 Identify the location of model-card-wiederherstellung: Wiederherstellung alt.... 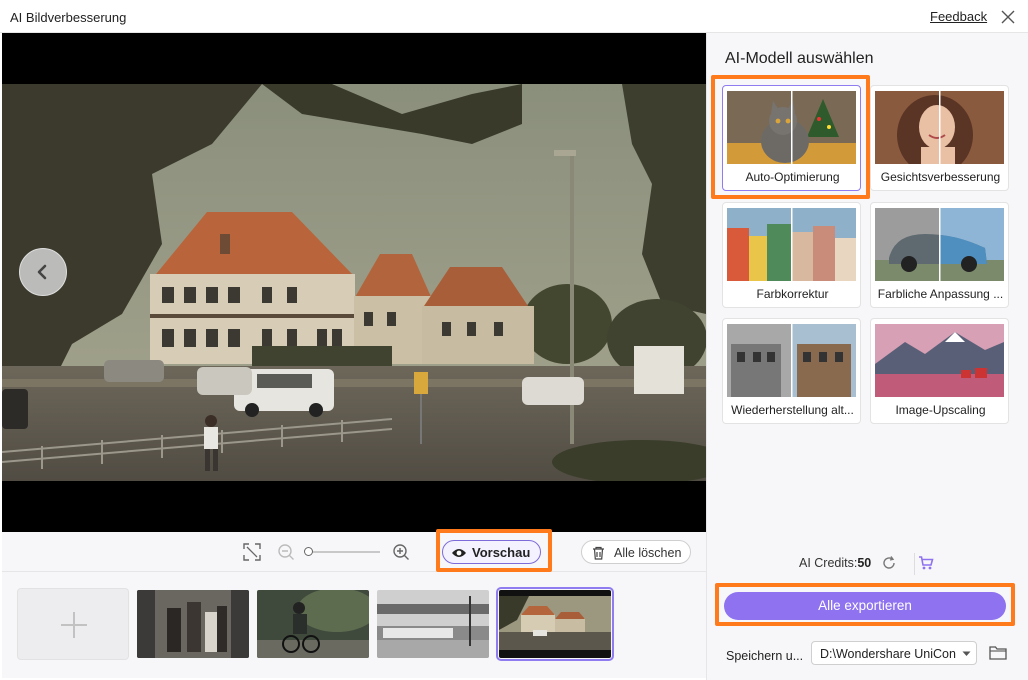
(791, 371).